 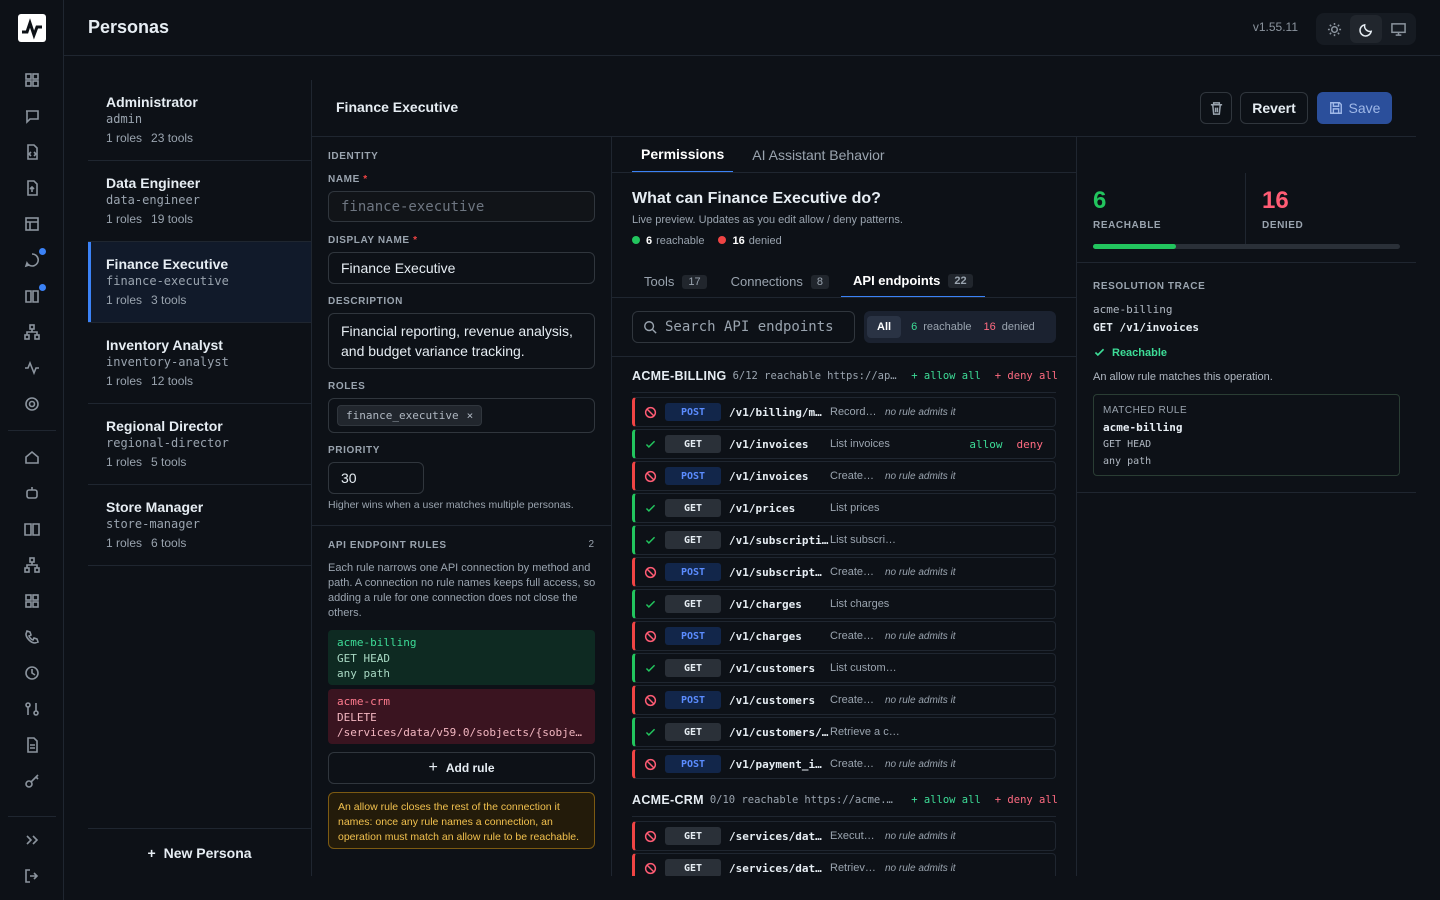 What do you see at coordinates (1274, 108) in the screenshot?
I see `revert-button: Revert` at bounding box center [1274, 108].